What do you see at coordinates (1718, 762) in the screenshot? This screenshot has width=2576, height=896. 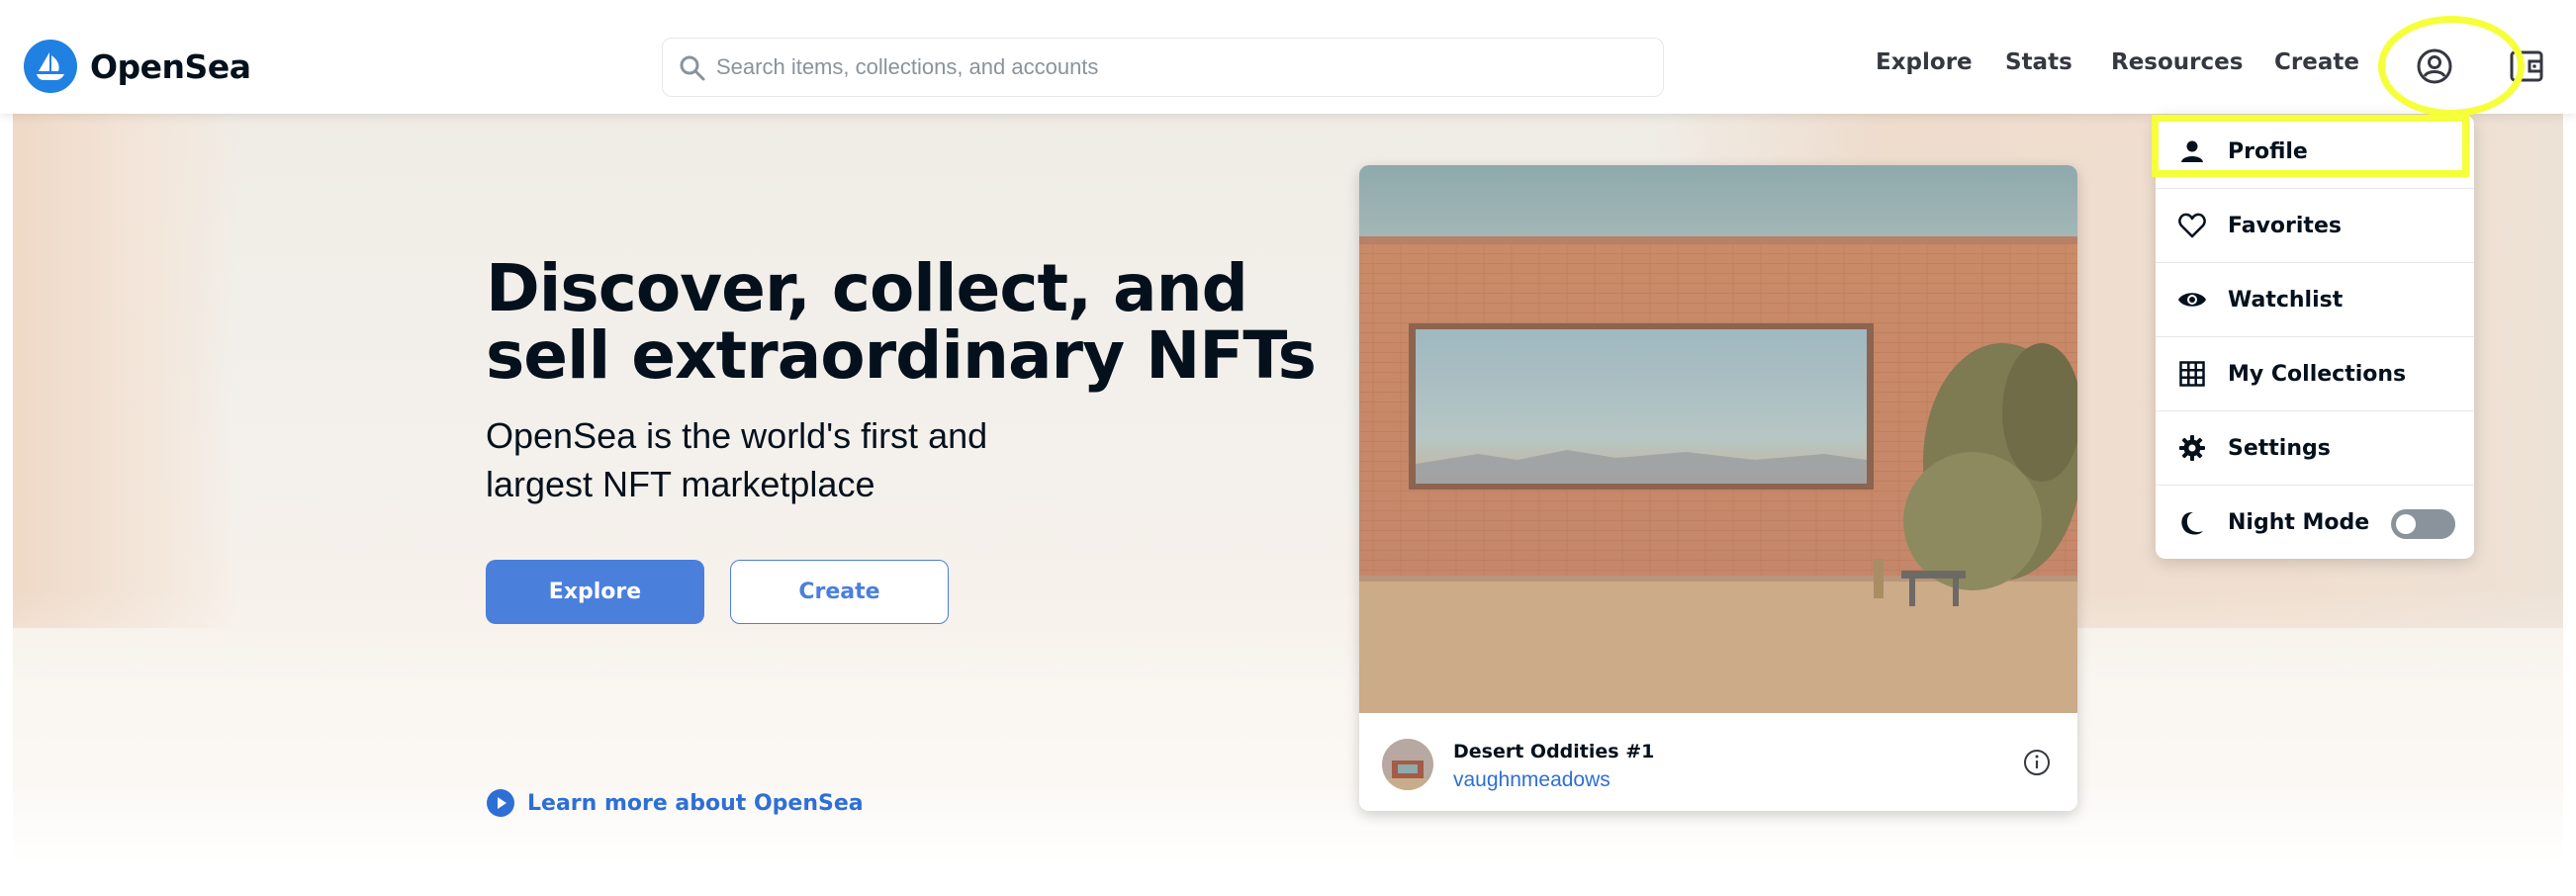 I see `card-footer: Desert Oddities #1 vaughnmeadows` at bounding box center [1718, 762].